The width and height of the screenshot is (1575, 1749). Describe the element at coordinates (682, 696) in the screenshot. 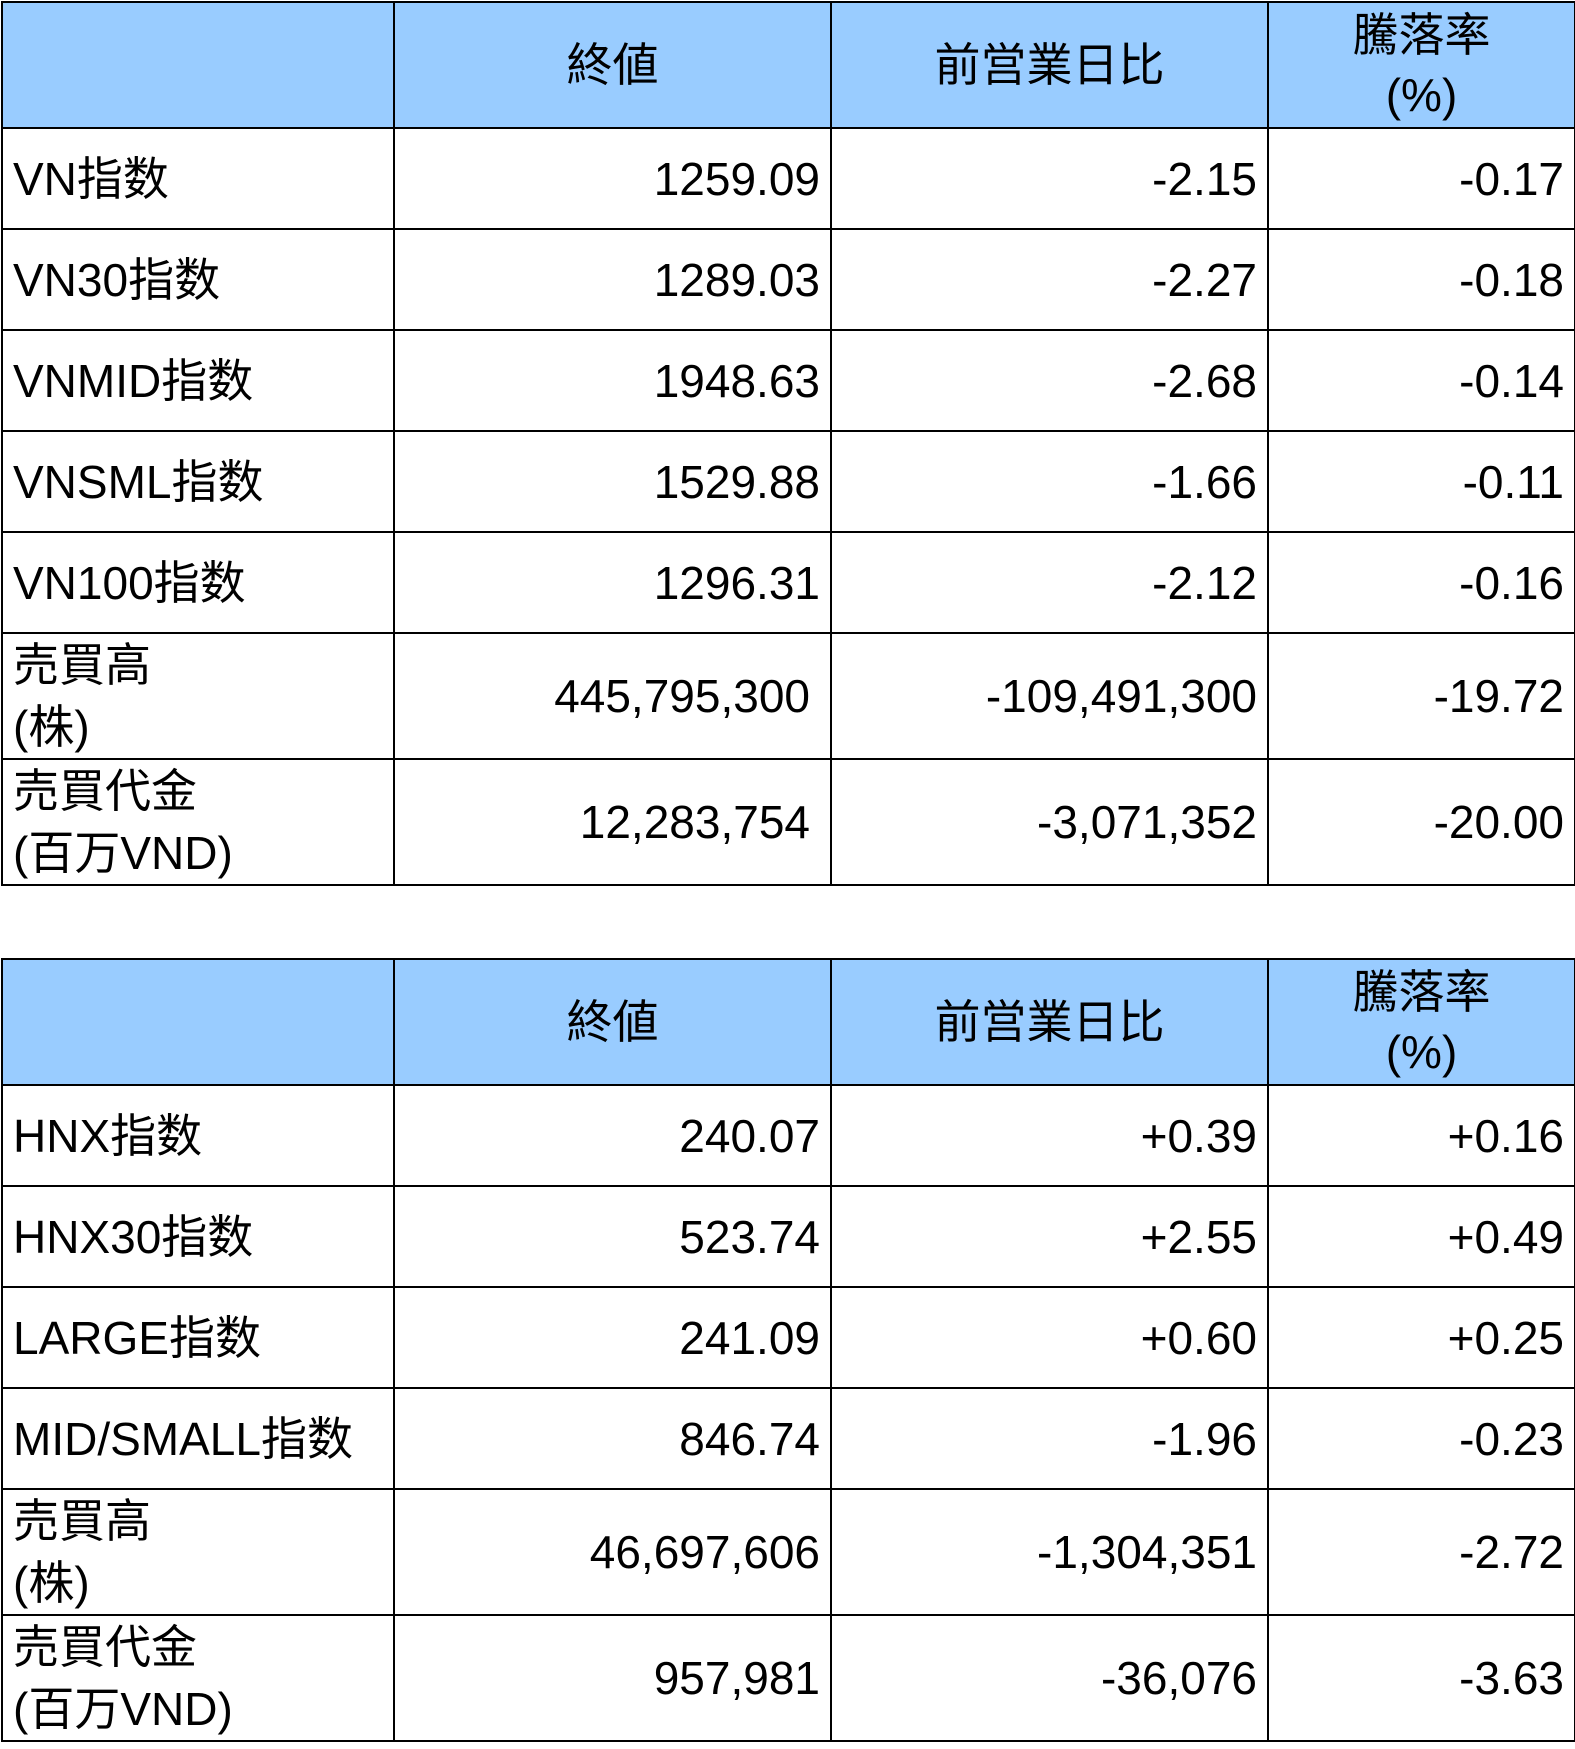

I see `row-close-value: 445,795,300` at that location.